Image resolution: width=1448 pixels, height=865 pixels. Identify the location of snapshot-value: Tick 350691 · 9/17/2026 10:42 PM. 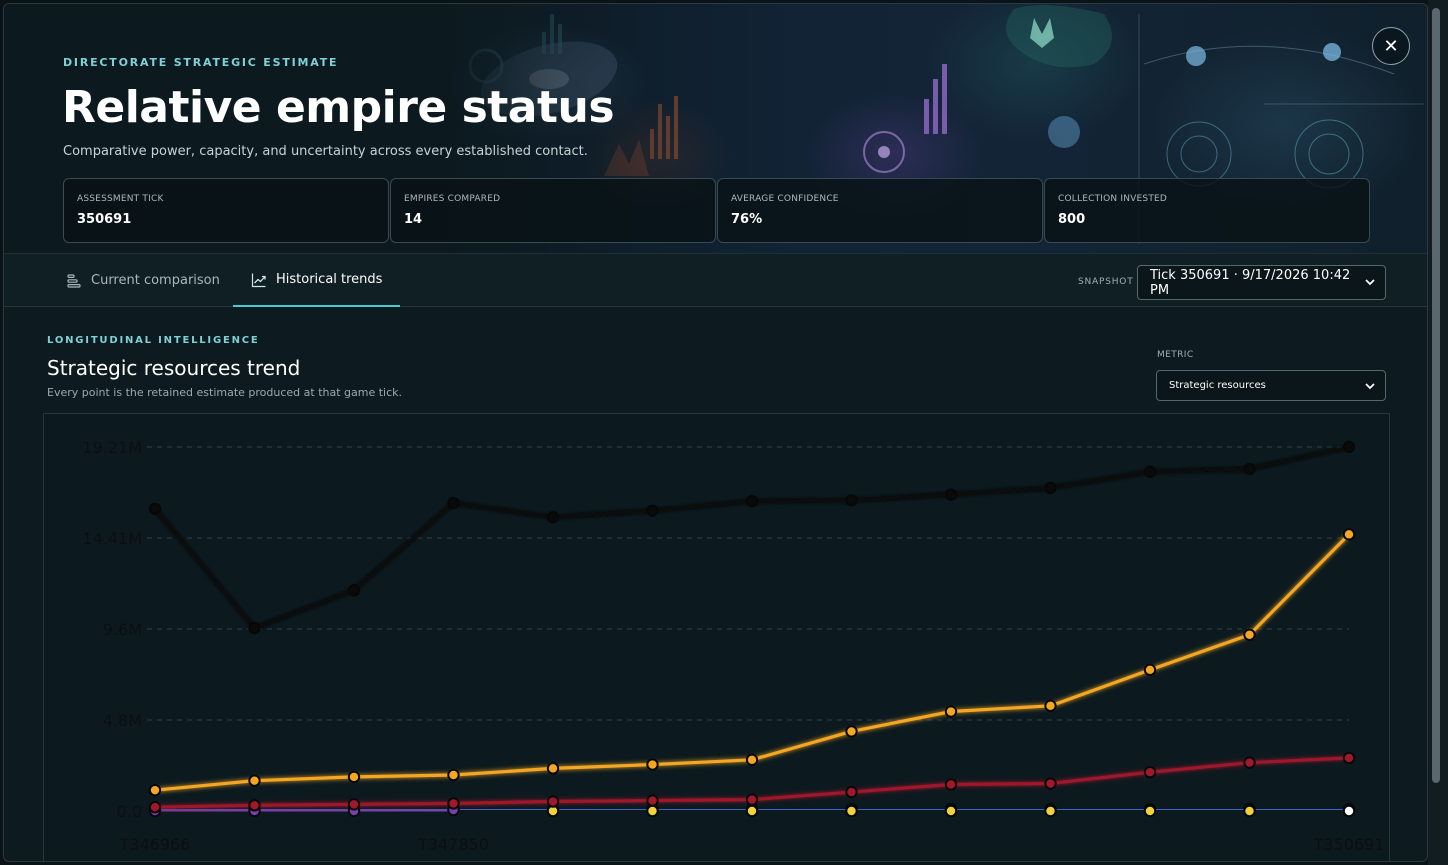
(1250, 282).